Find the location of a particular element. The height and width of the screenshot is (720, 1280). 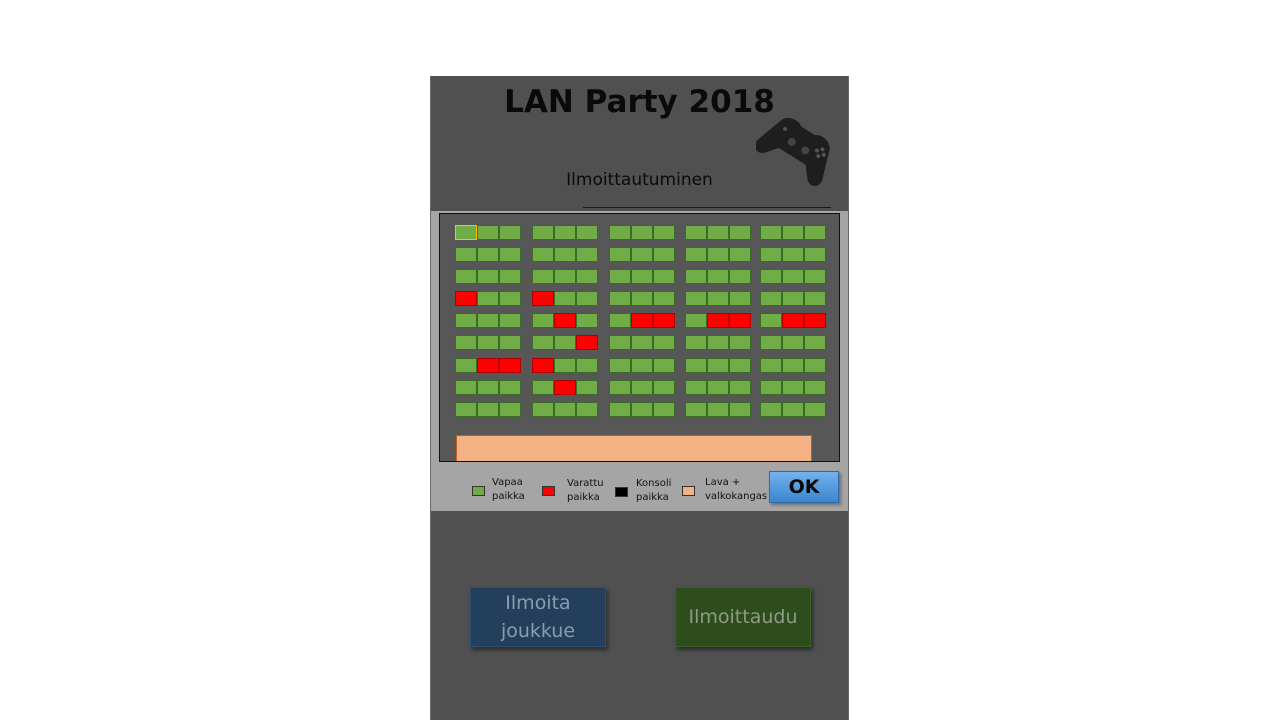

ok-button: OK is located at coordinates (804, 487).